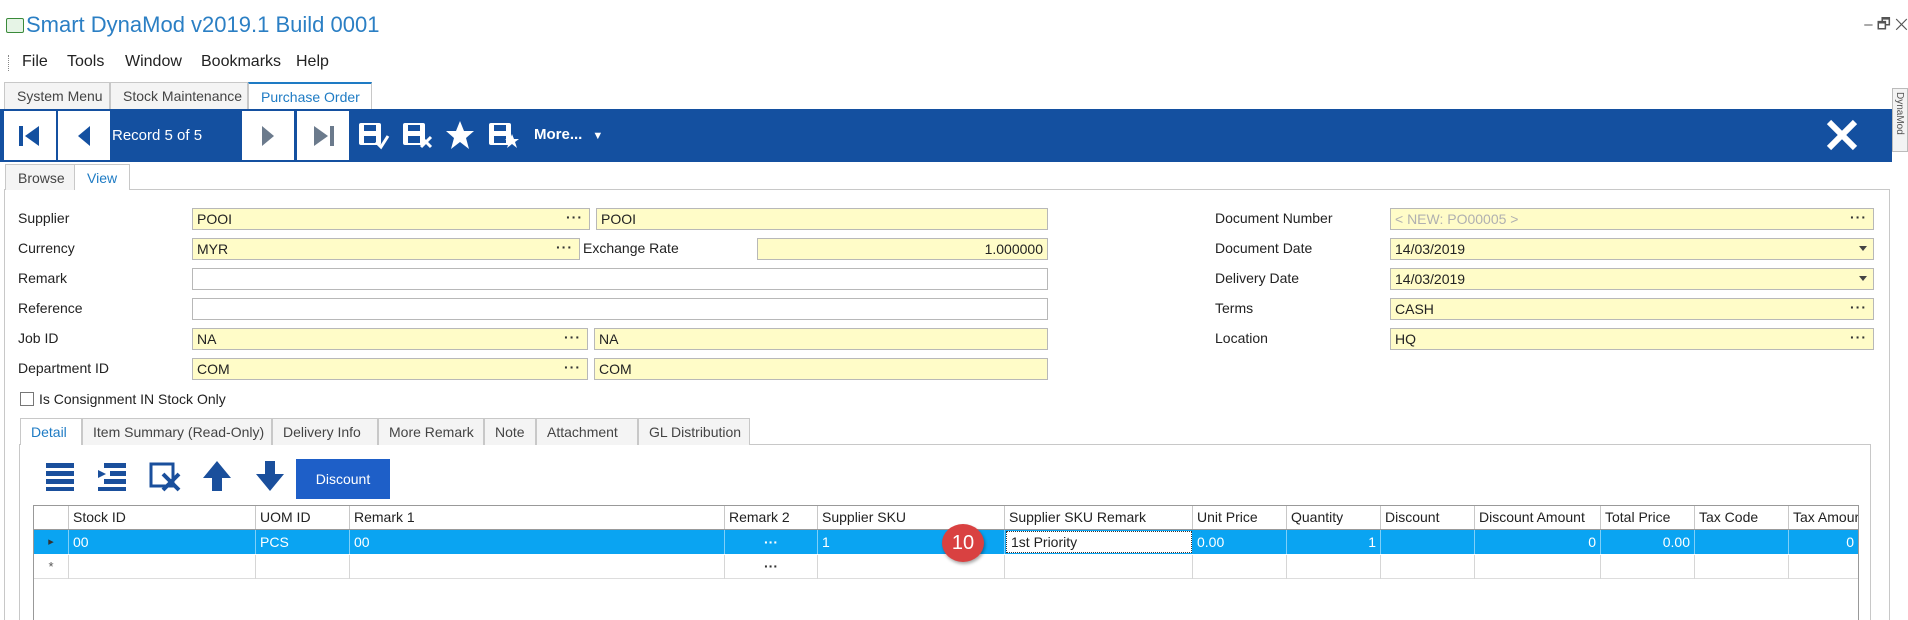 Image resolution: width=1908 pixels, height=620 pixels. I want to click on cell-stock-id: 00, so click(162, 542).